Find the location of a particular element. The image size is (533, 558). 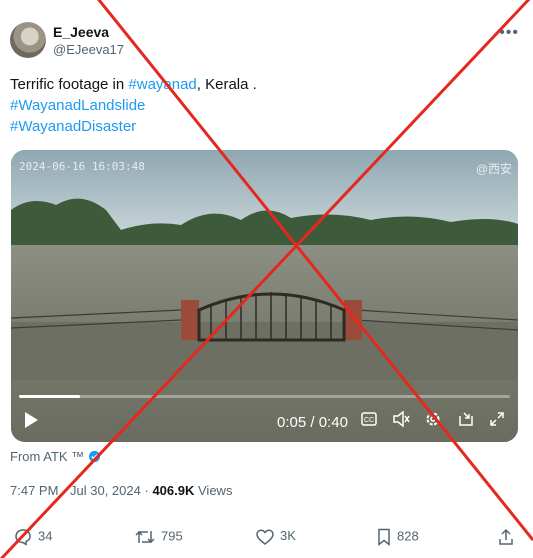

pip-icon is located at coordinates (466, 421).